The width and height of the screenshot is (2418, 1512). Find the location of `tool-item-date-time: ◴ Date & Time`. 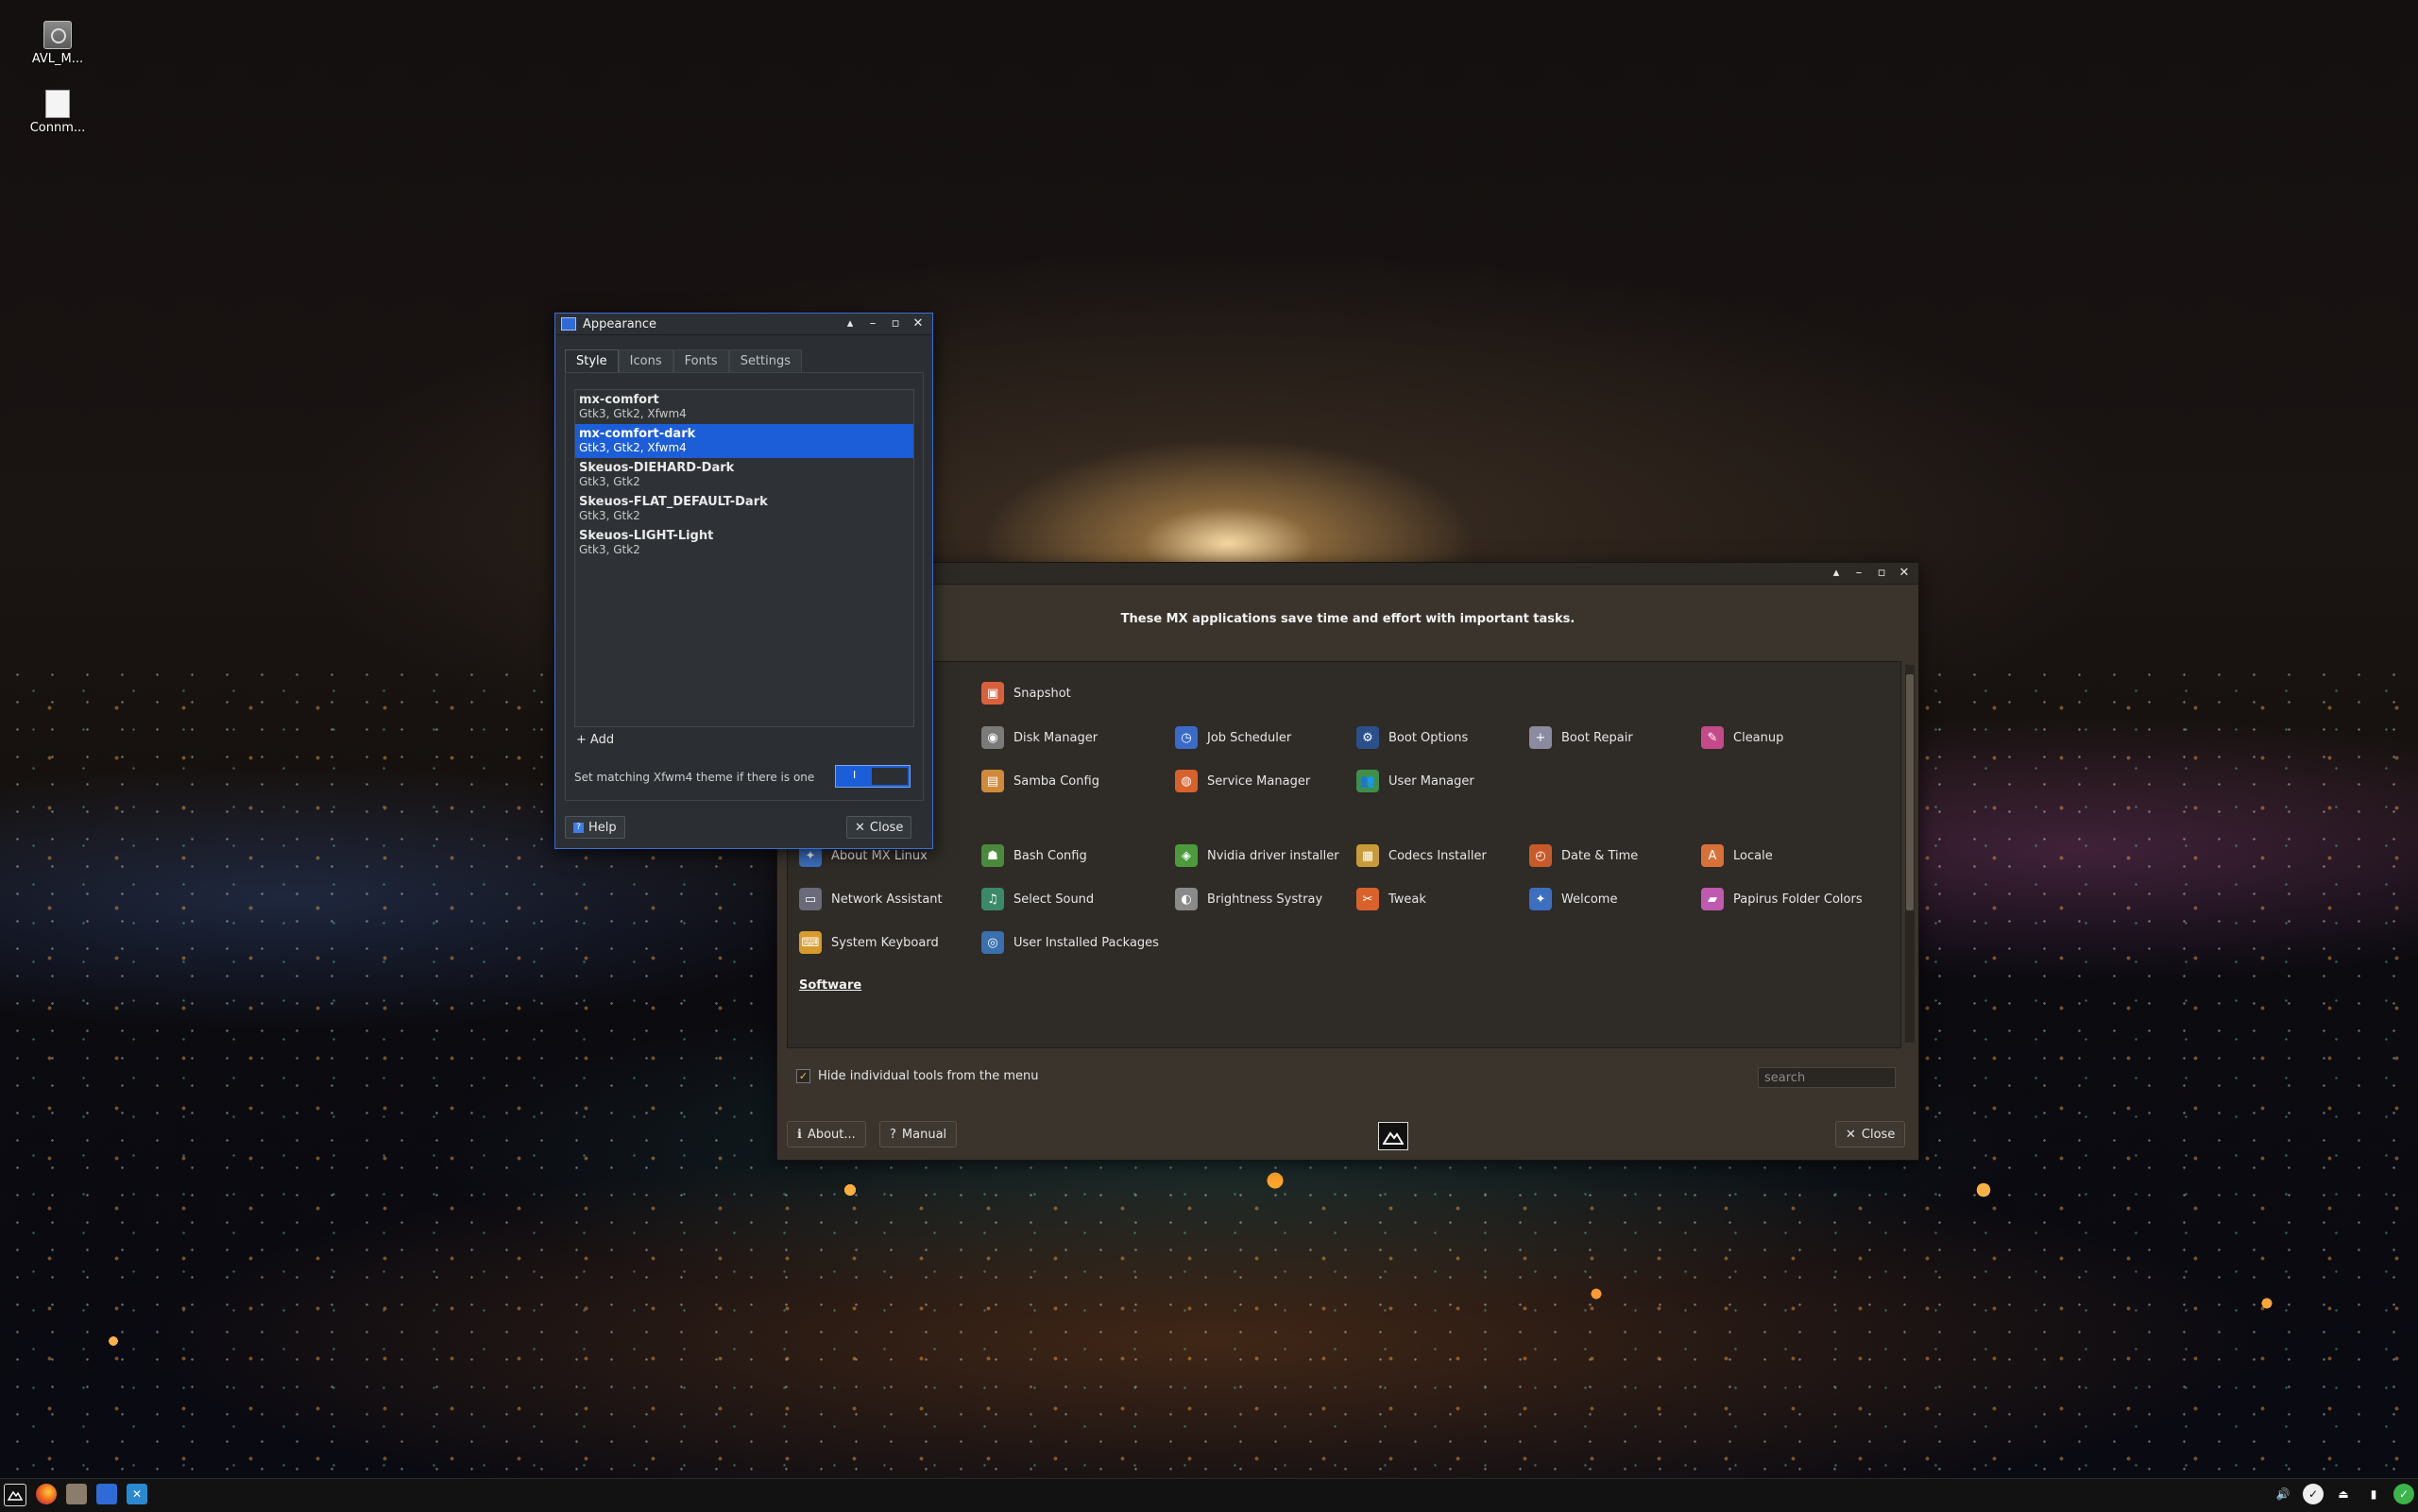

tool-item-date-time: ◴ Date & Time is located at coordinates (1583, 855).